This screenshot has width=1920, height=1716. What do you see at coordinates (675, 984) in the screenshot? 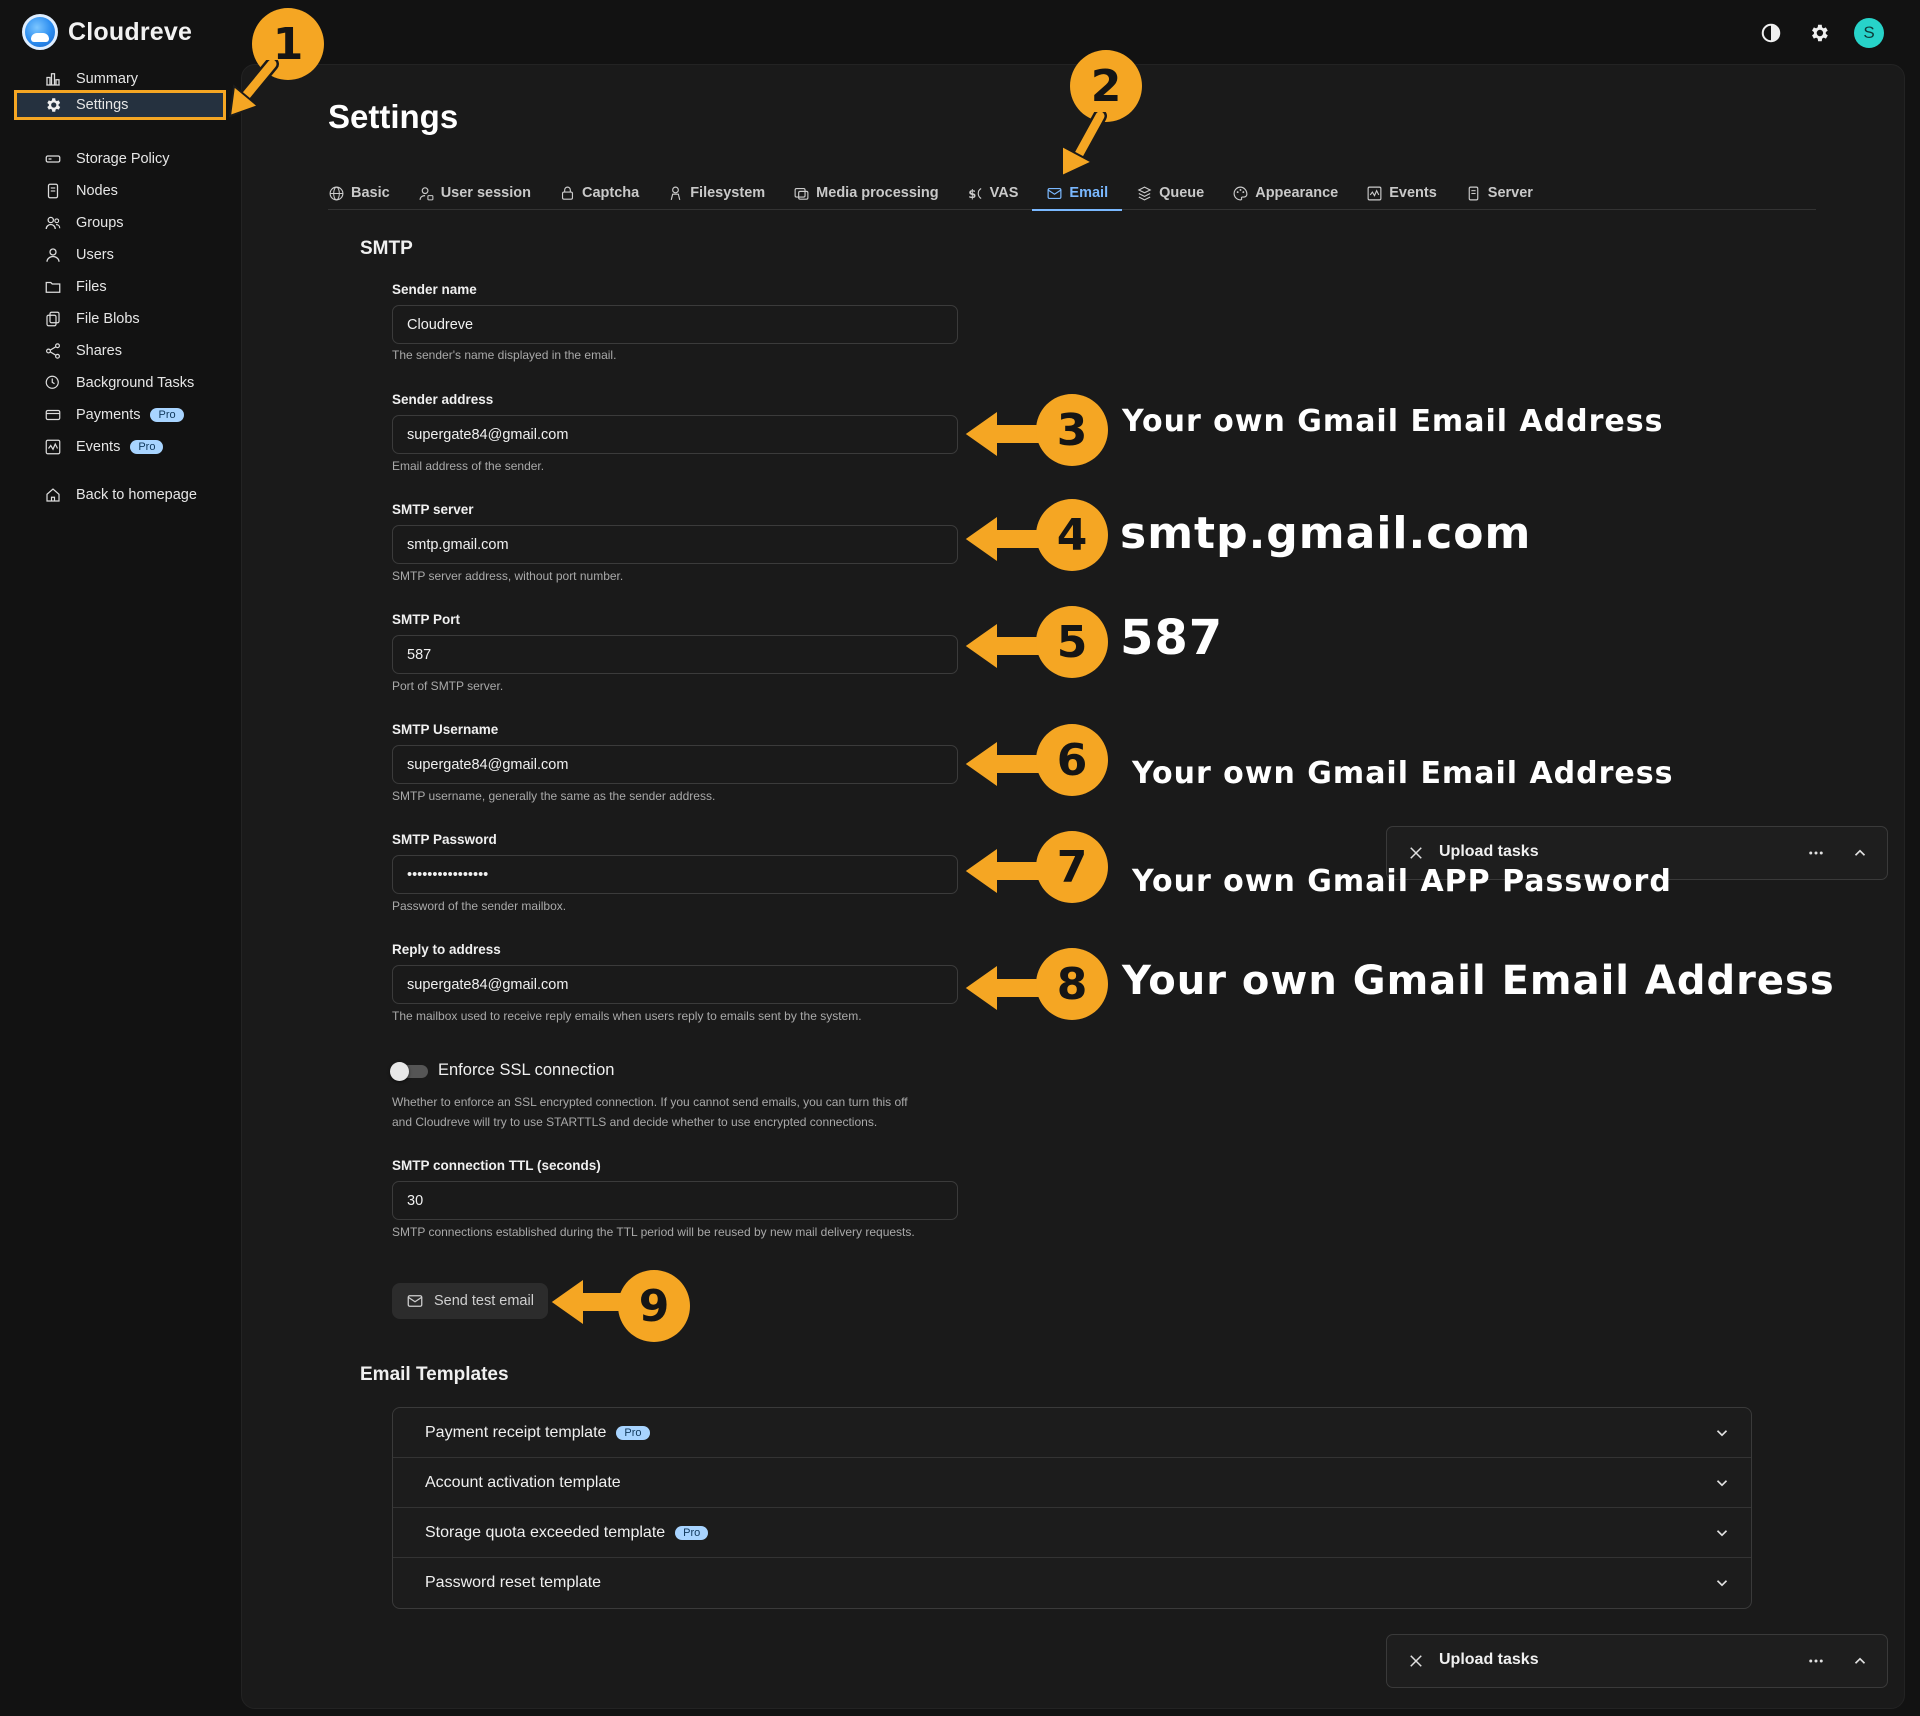
I see `reply-to-input` at bounding box center [675, 984].